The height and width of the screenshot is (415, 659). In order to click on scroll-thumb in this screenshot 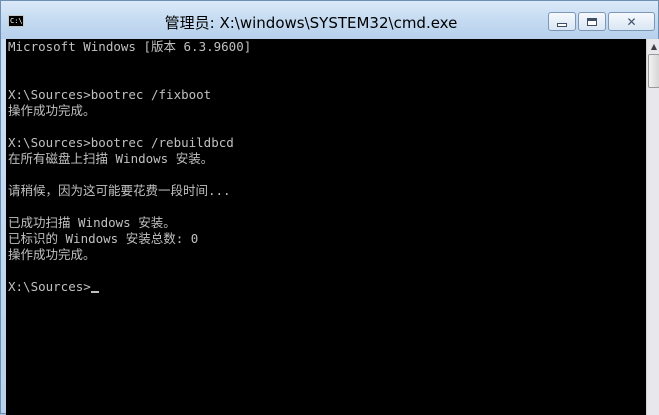, I will do `click(653, 71)`.